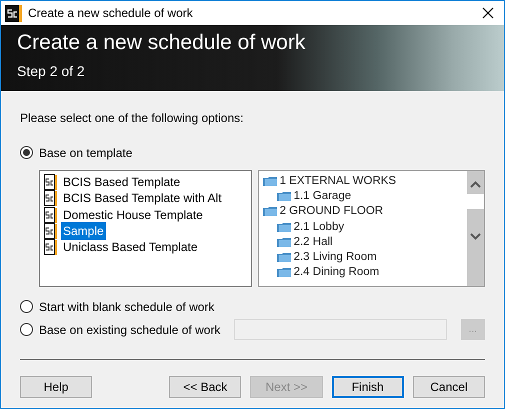  I want to click on header-subtitle: Step 2 of 2, so click(51, 71).